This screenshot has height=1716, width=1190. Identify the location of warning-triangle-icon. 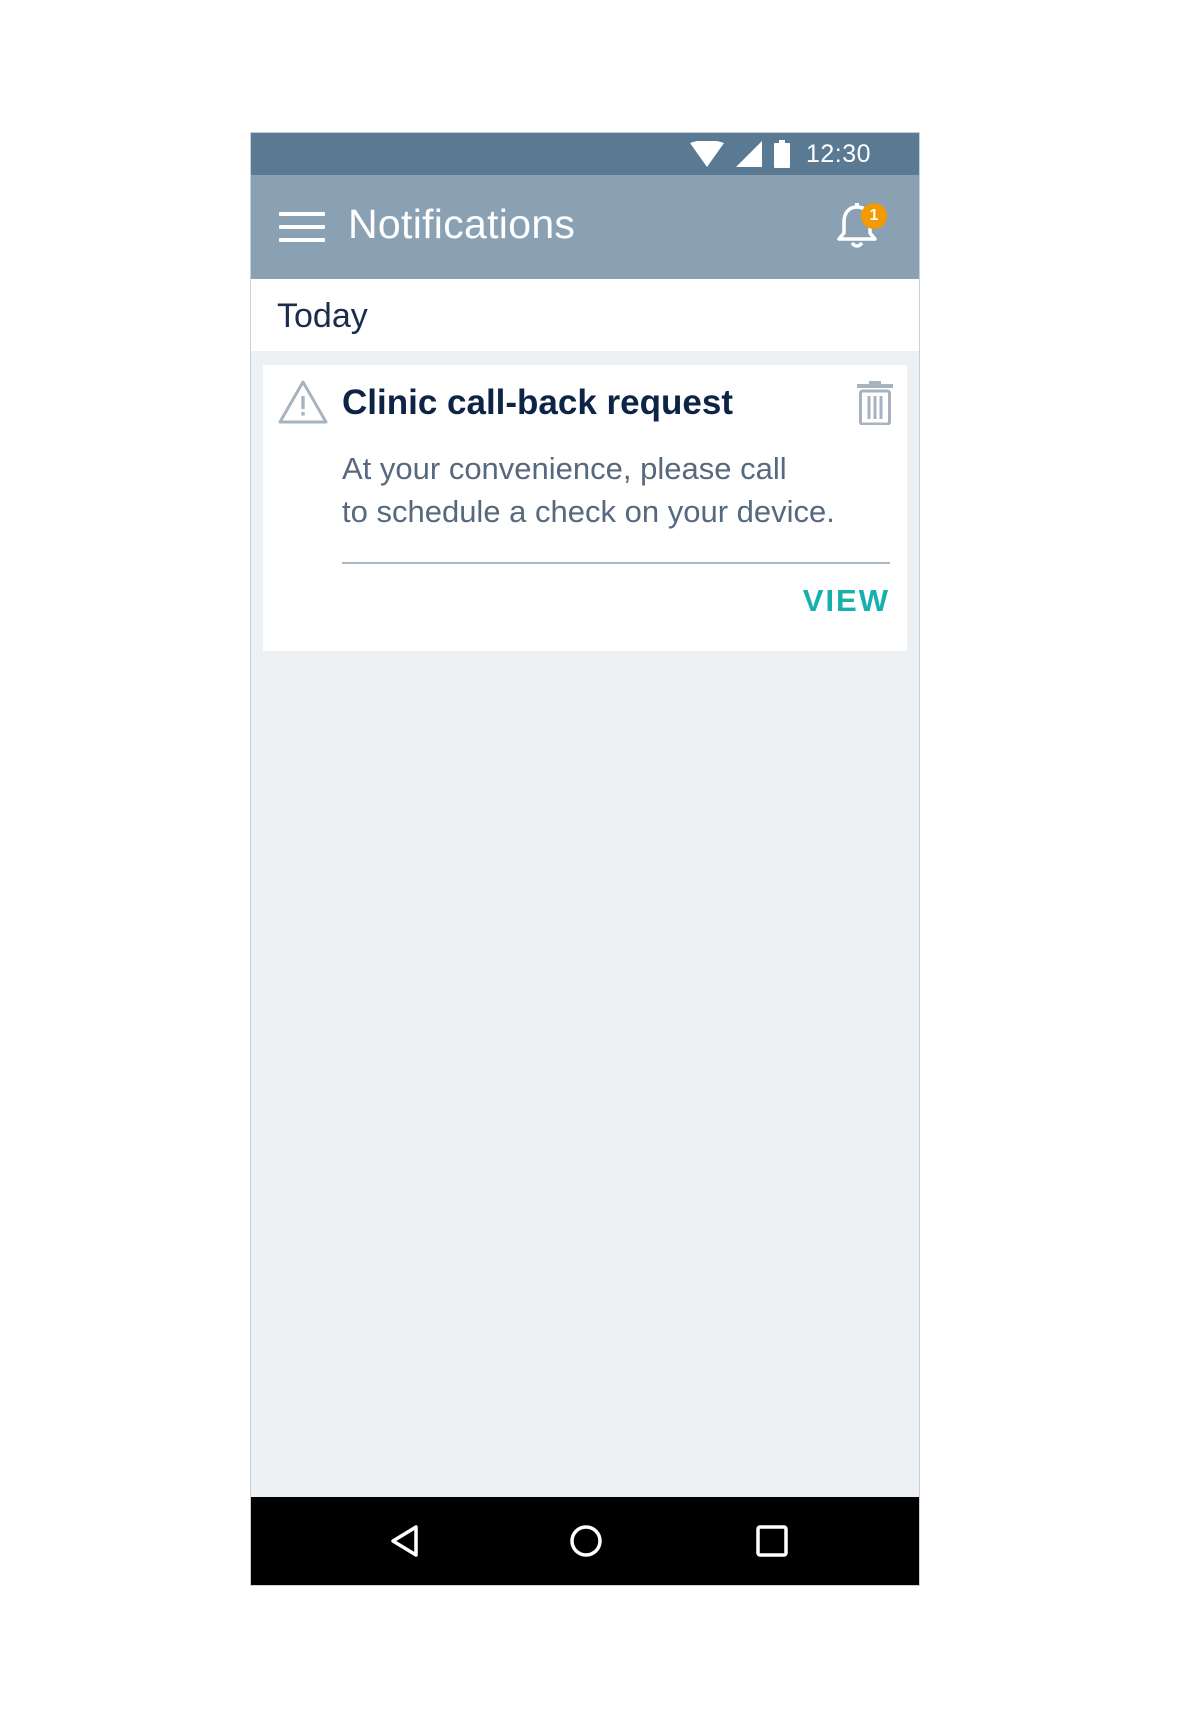
(303, 402).